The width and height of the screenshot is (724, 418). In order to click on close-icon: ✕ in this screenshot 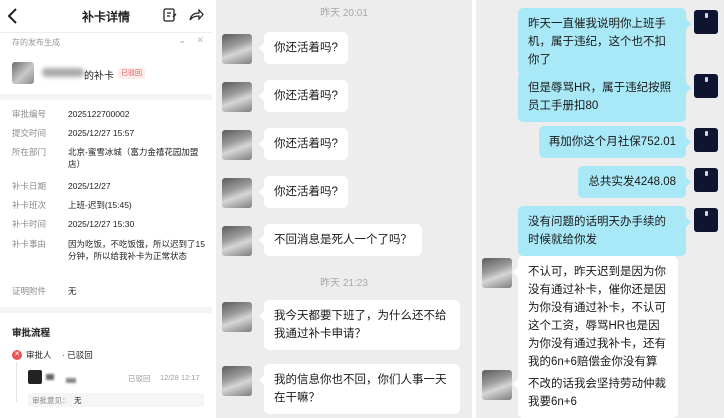, I will do `click(200, 40)`.